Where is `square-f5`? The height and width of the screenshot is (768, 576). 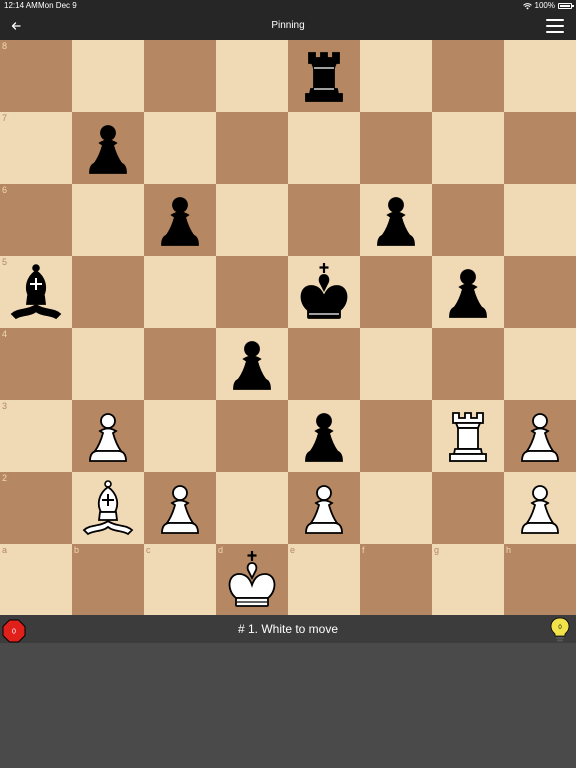 square-f5 is located at coordinates (396, 292).